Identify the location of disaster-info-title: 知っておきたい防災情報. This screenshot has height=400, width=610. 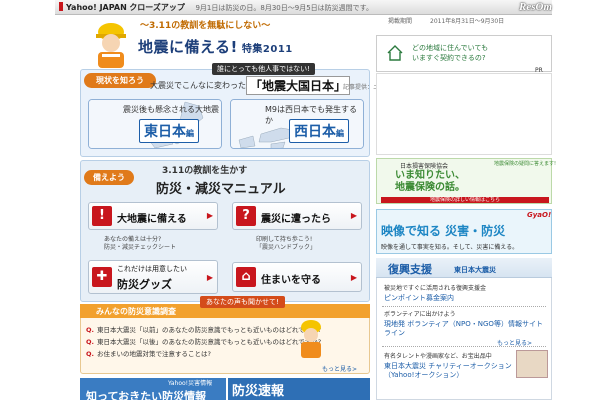
(146, 395).